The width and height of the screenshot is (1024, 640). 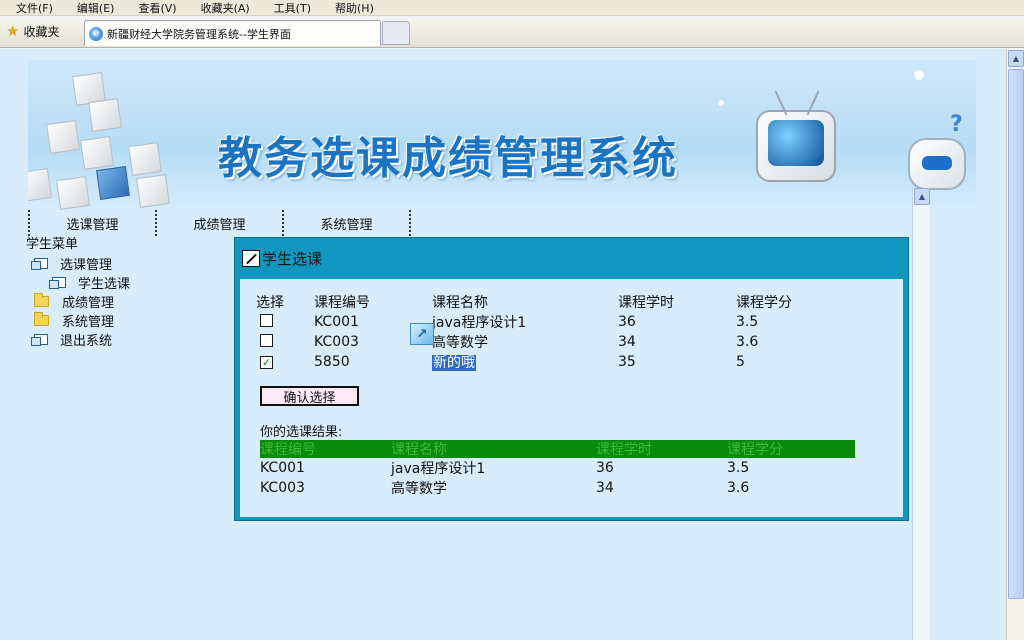 I want to click on robot-illustration, so click(x=937, y=164).